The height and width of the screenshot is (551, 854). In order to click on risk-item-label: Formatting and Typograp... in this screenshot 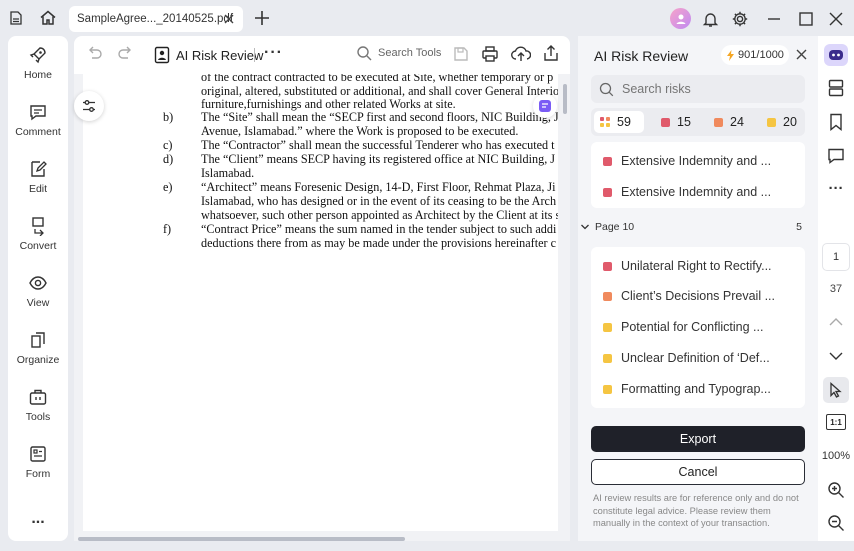, I will do `click(696, 389)`.